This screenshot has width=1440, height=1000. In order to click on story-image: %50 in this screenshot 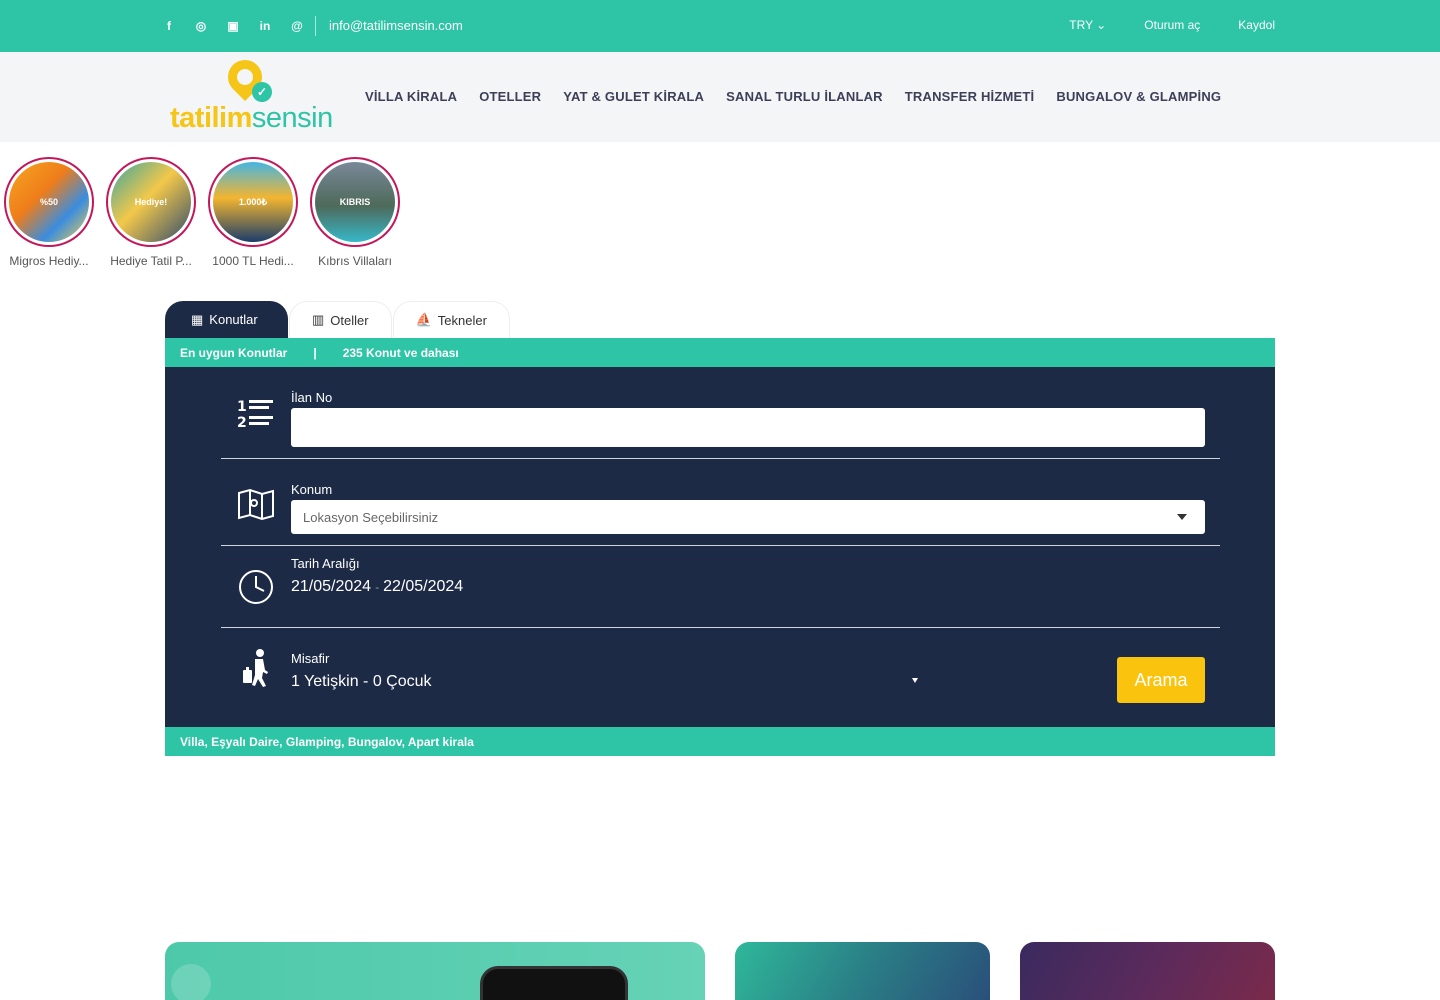, I will do `click(49, 202)`.